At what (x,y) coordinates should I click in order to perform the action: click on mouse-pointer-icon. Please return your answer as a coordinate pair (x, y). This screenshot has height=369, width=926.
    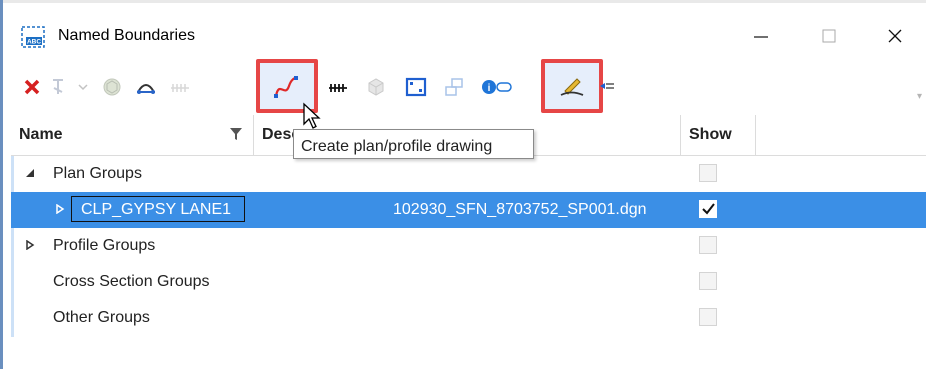
    Looking at the image, I should click on (312, 115).